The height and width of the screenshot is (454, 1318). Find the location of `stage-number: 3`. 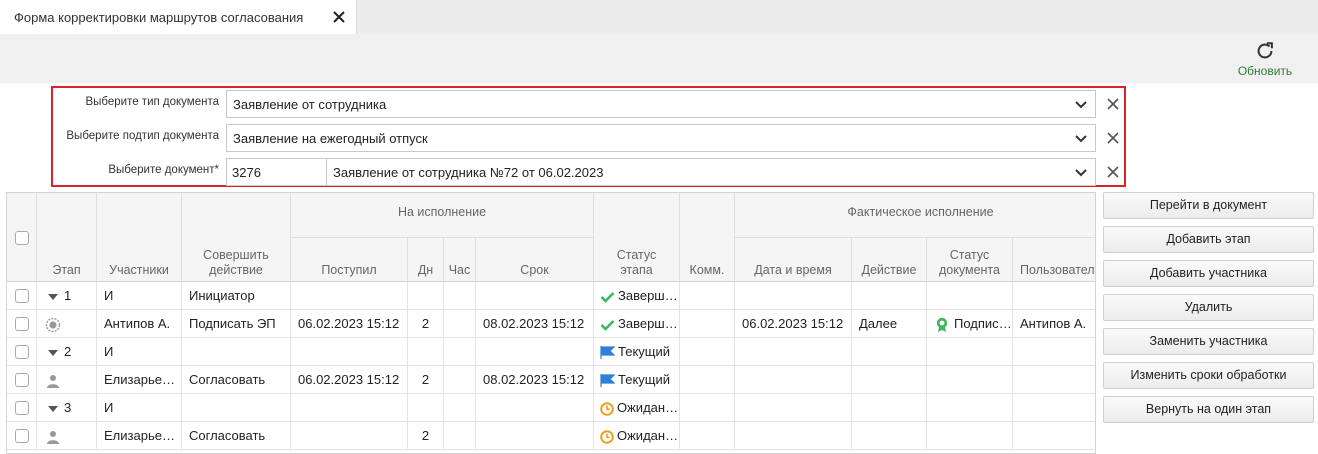

stage-number: 3 is located at coordinates (68, 407).